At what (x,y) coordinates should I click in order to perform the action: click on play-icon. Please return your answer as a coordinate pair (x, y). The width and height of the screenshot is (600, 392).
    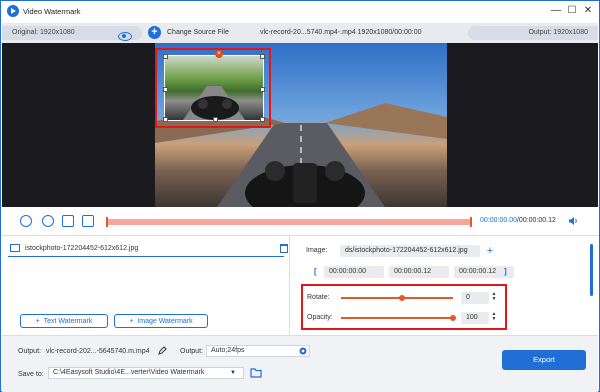
    Looking at the image, I should click on (26, 221).